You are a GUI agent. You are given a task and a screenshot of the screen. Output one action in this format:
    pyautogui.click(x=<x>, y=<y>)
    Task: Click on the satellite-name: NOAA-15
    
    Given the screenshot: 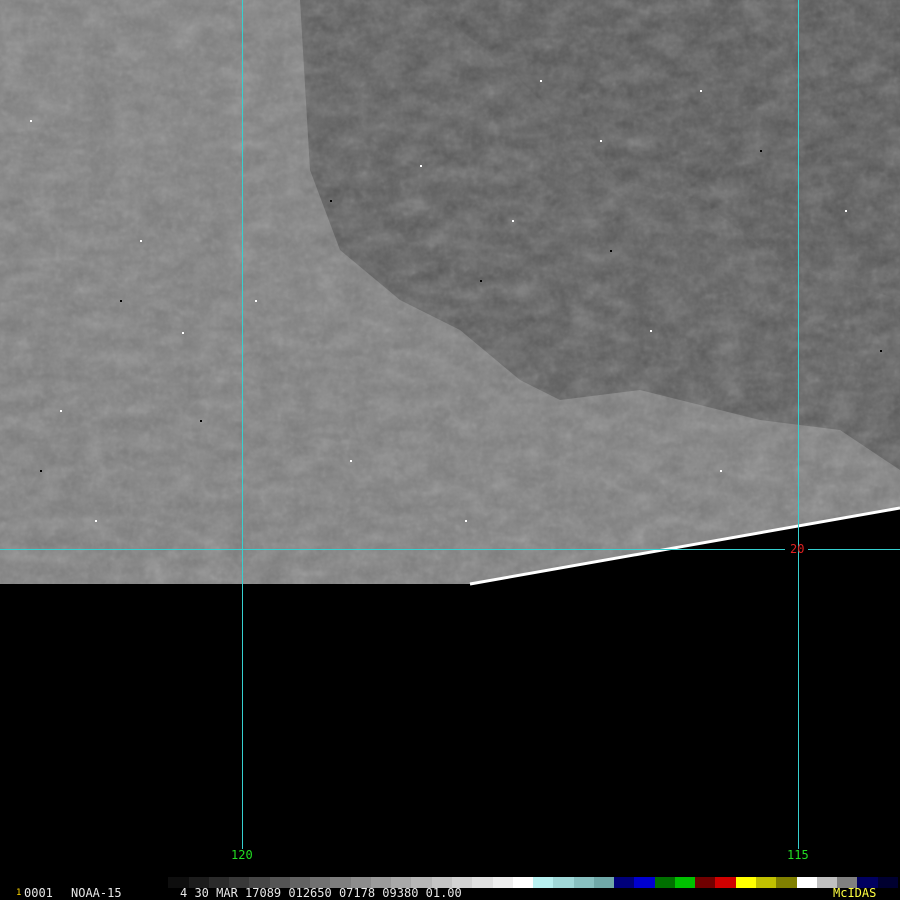 What is the action you would take?
    pyautogui.click(x=96, y=893)
    